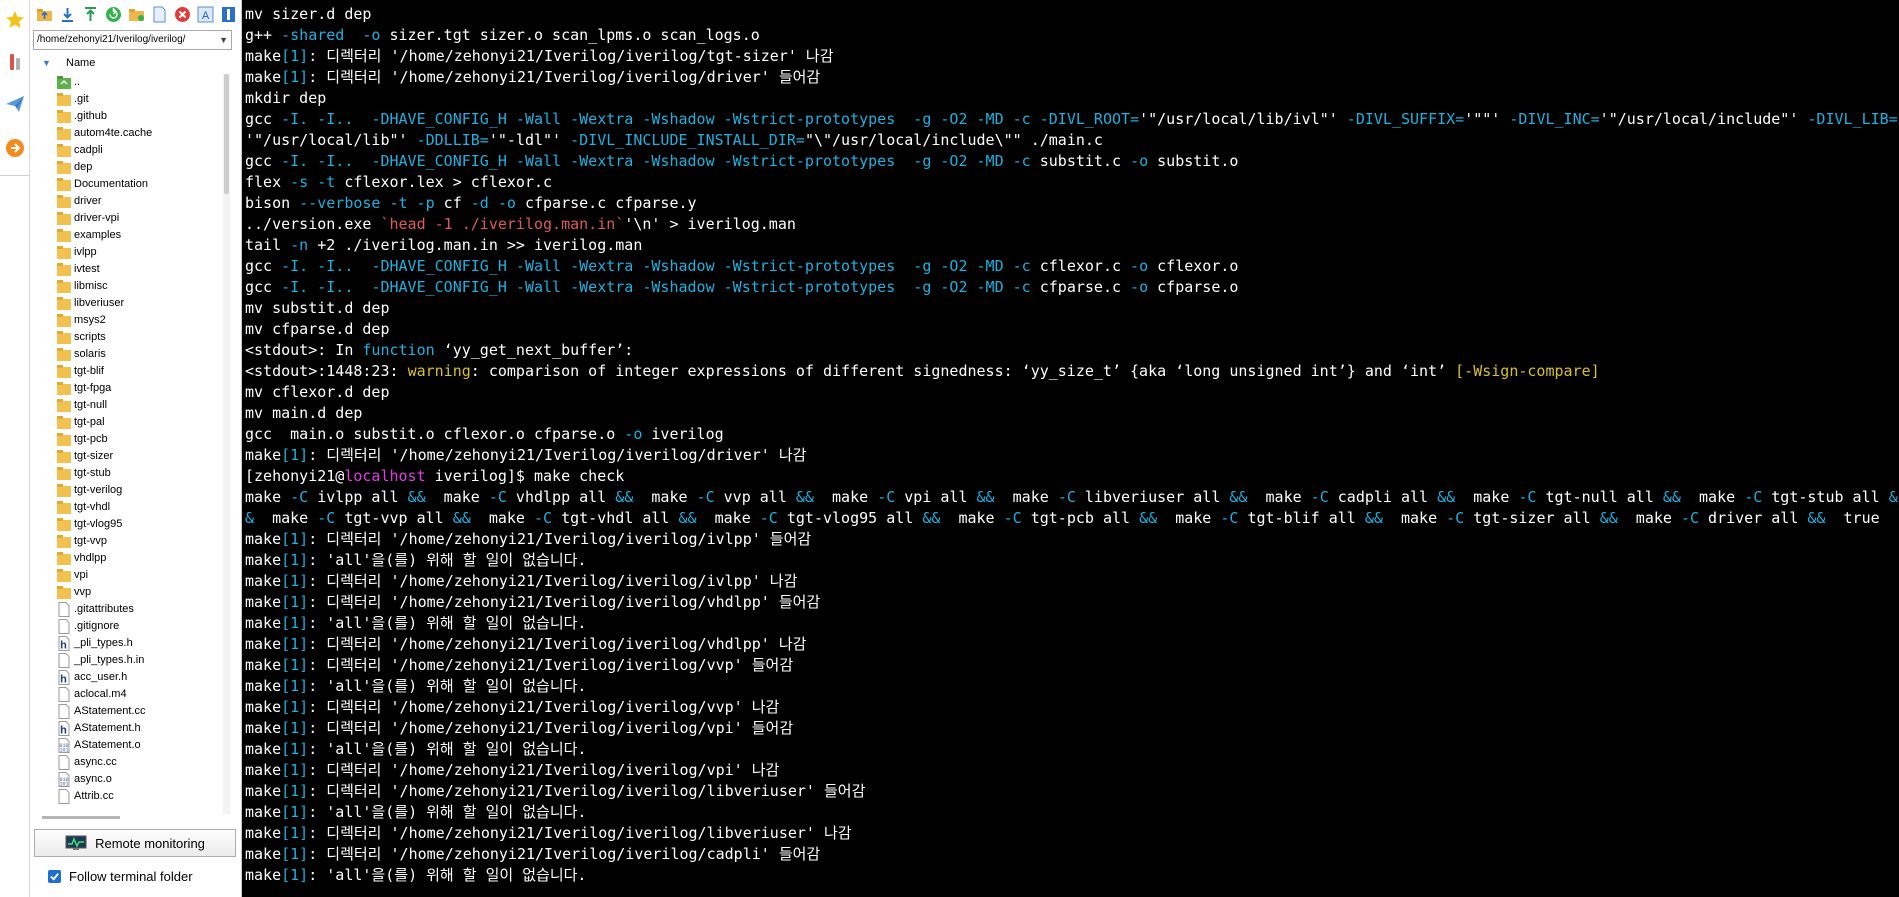  I want to click on tree-item: scripts, so click(130, 337).